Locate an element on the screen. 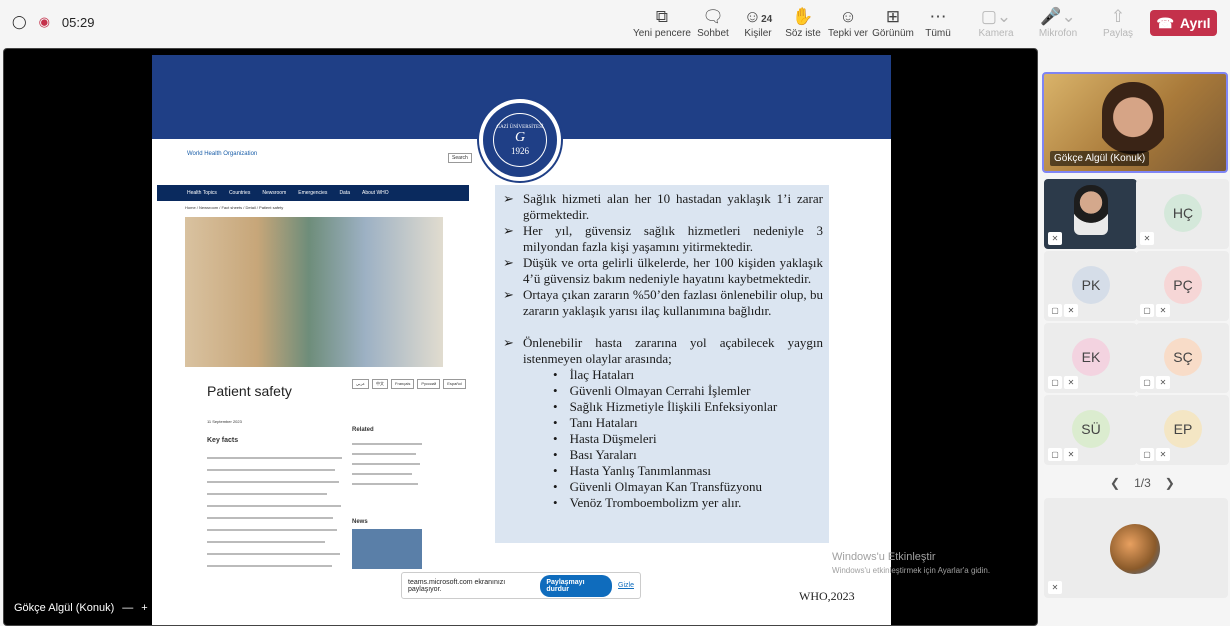  active-speaker-tile: Gökçe Algül (Konuk) is located at coordinates (1135, 122).